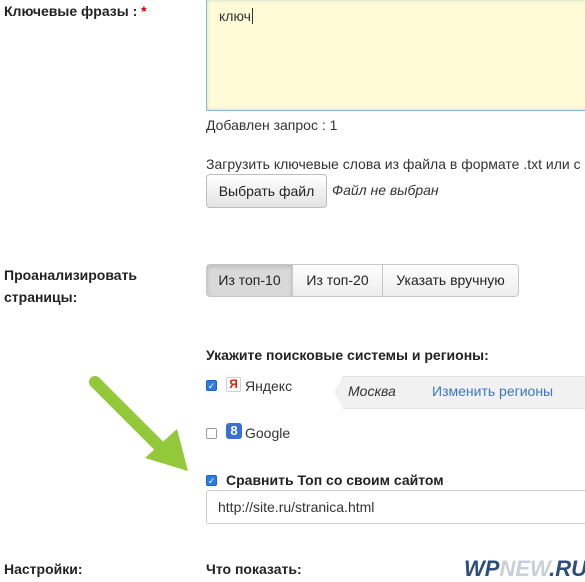  I want to click on analyze-segmented-control: Из топ-10 Из топ-20 Указать вручную, so click(362, 280).